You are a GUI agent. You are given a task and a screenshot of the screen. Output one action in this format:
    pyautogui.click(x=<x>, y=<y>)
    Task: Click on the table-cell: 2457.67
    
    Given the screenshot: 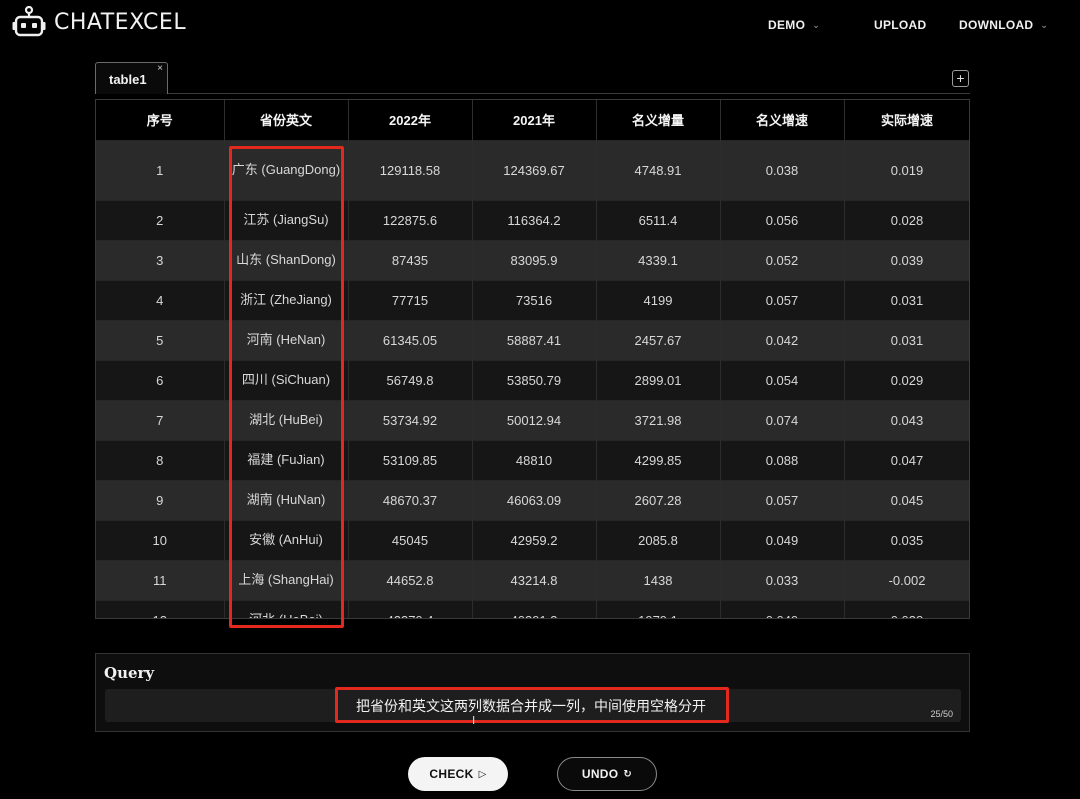 What is the action you would take?
    pyautogui.click(x=658, y=339)
    